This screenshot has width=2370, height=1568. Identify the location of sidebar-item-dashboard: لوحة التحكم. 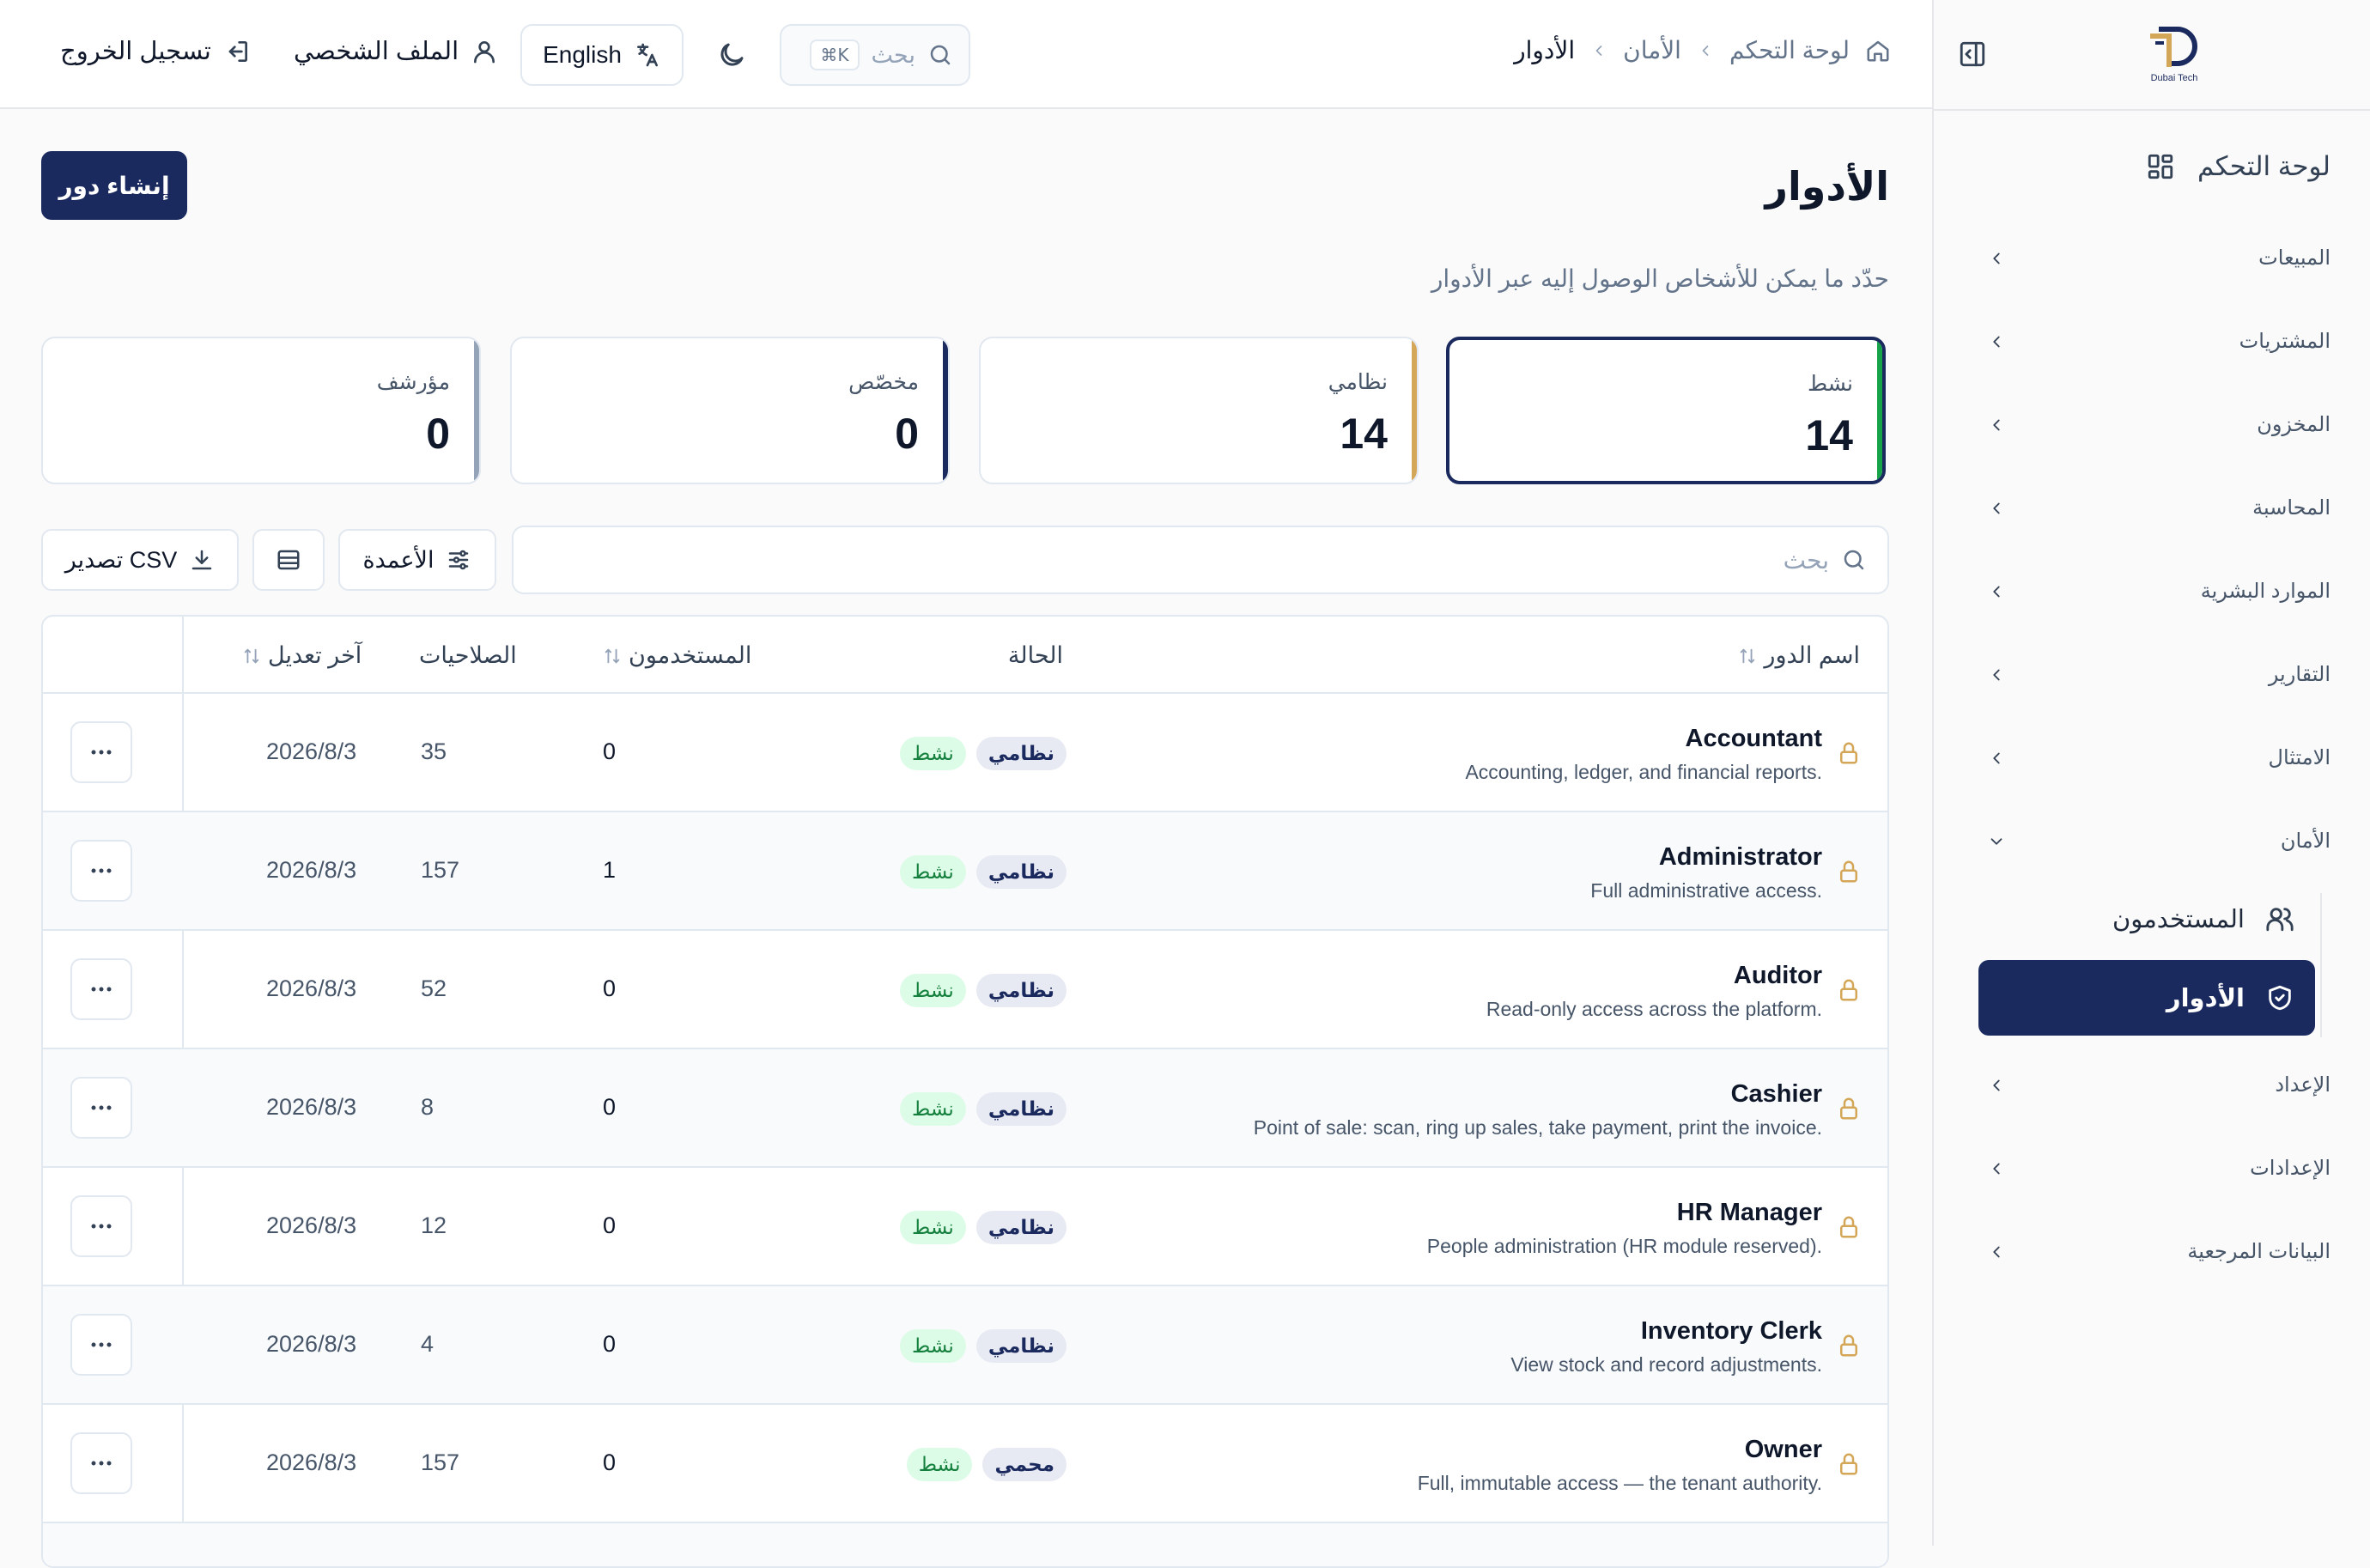
(2238, 166).